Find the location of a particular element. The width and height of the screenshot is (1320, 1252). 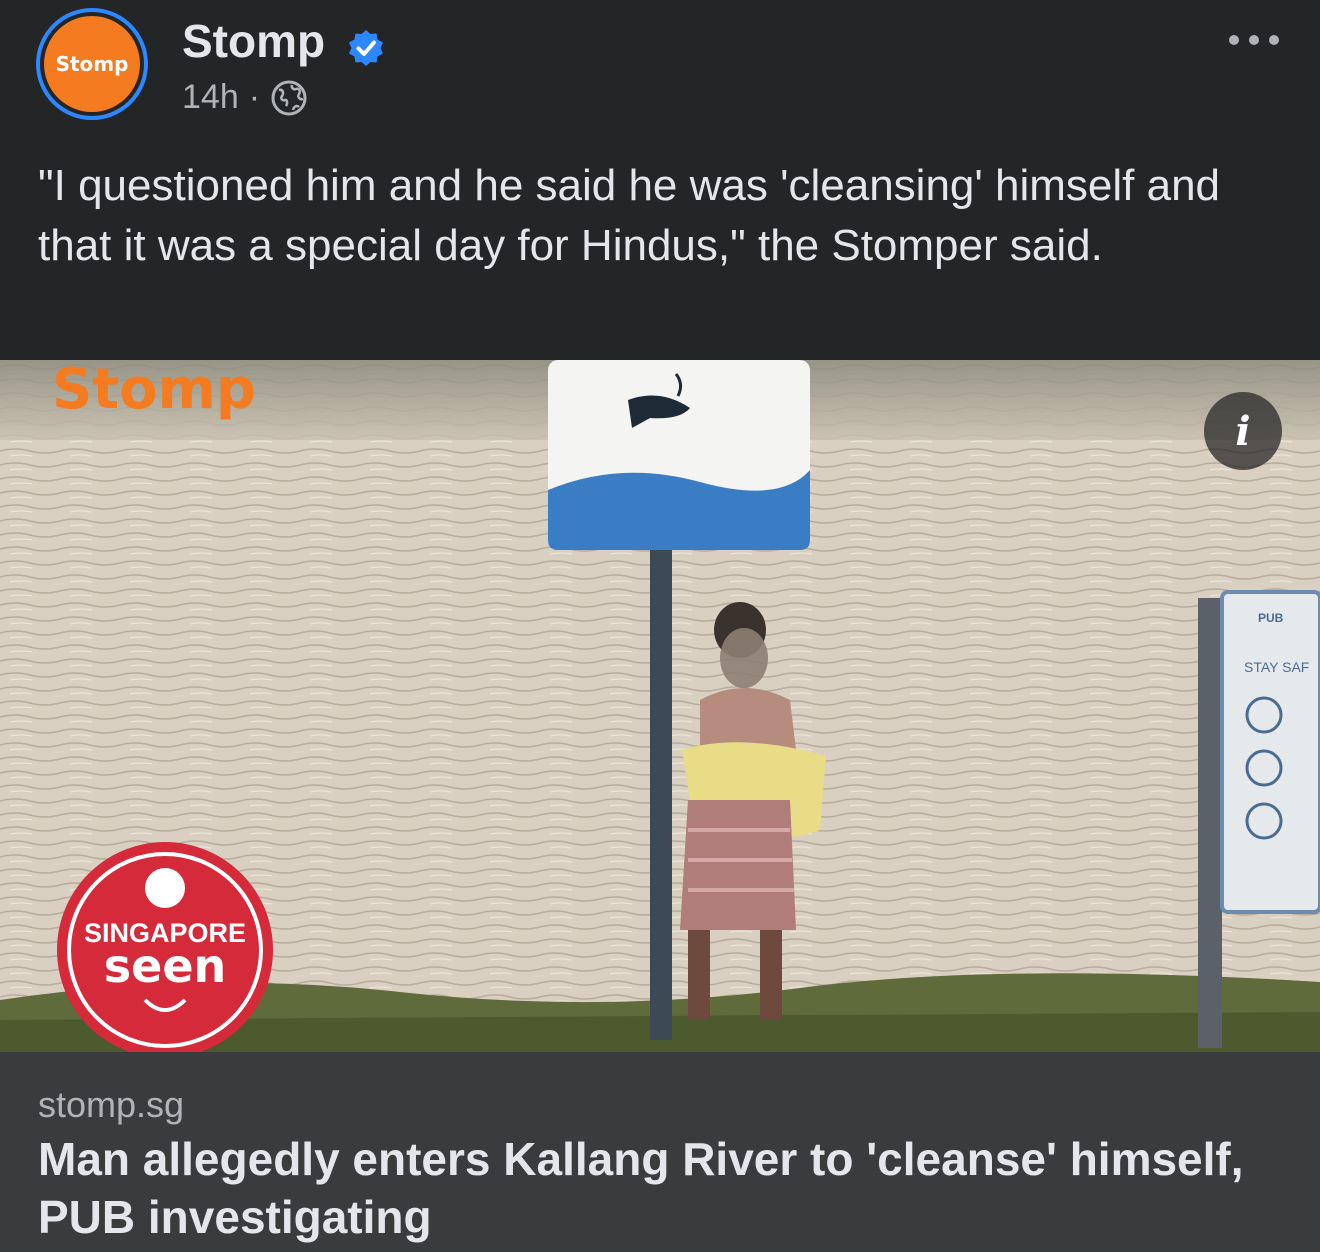

post-header: Stomp Stomp 14h · is located at coordinates (660, 65).